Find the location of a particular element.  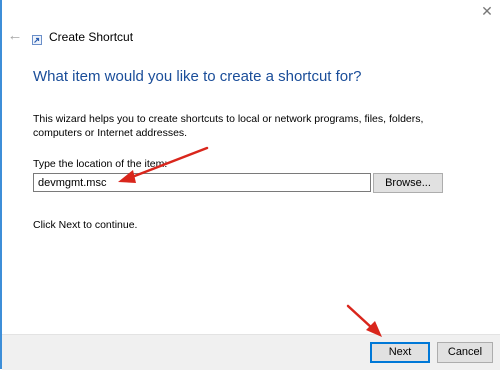

shortcut-app-icon is located at coordinates (37, 38).